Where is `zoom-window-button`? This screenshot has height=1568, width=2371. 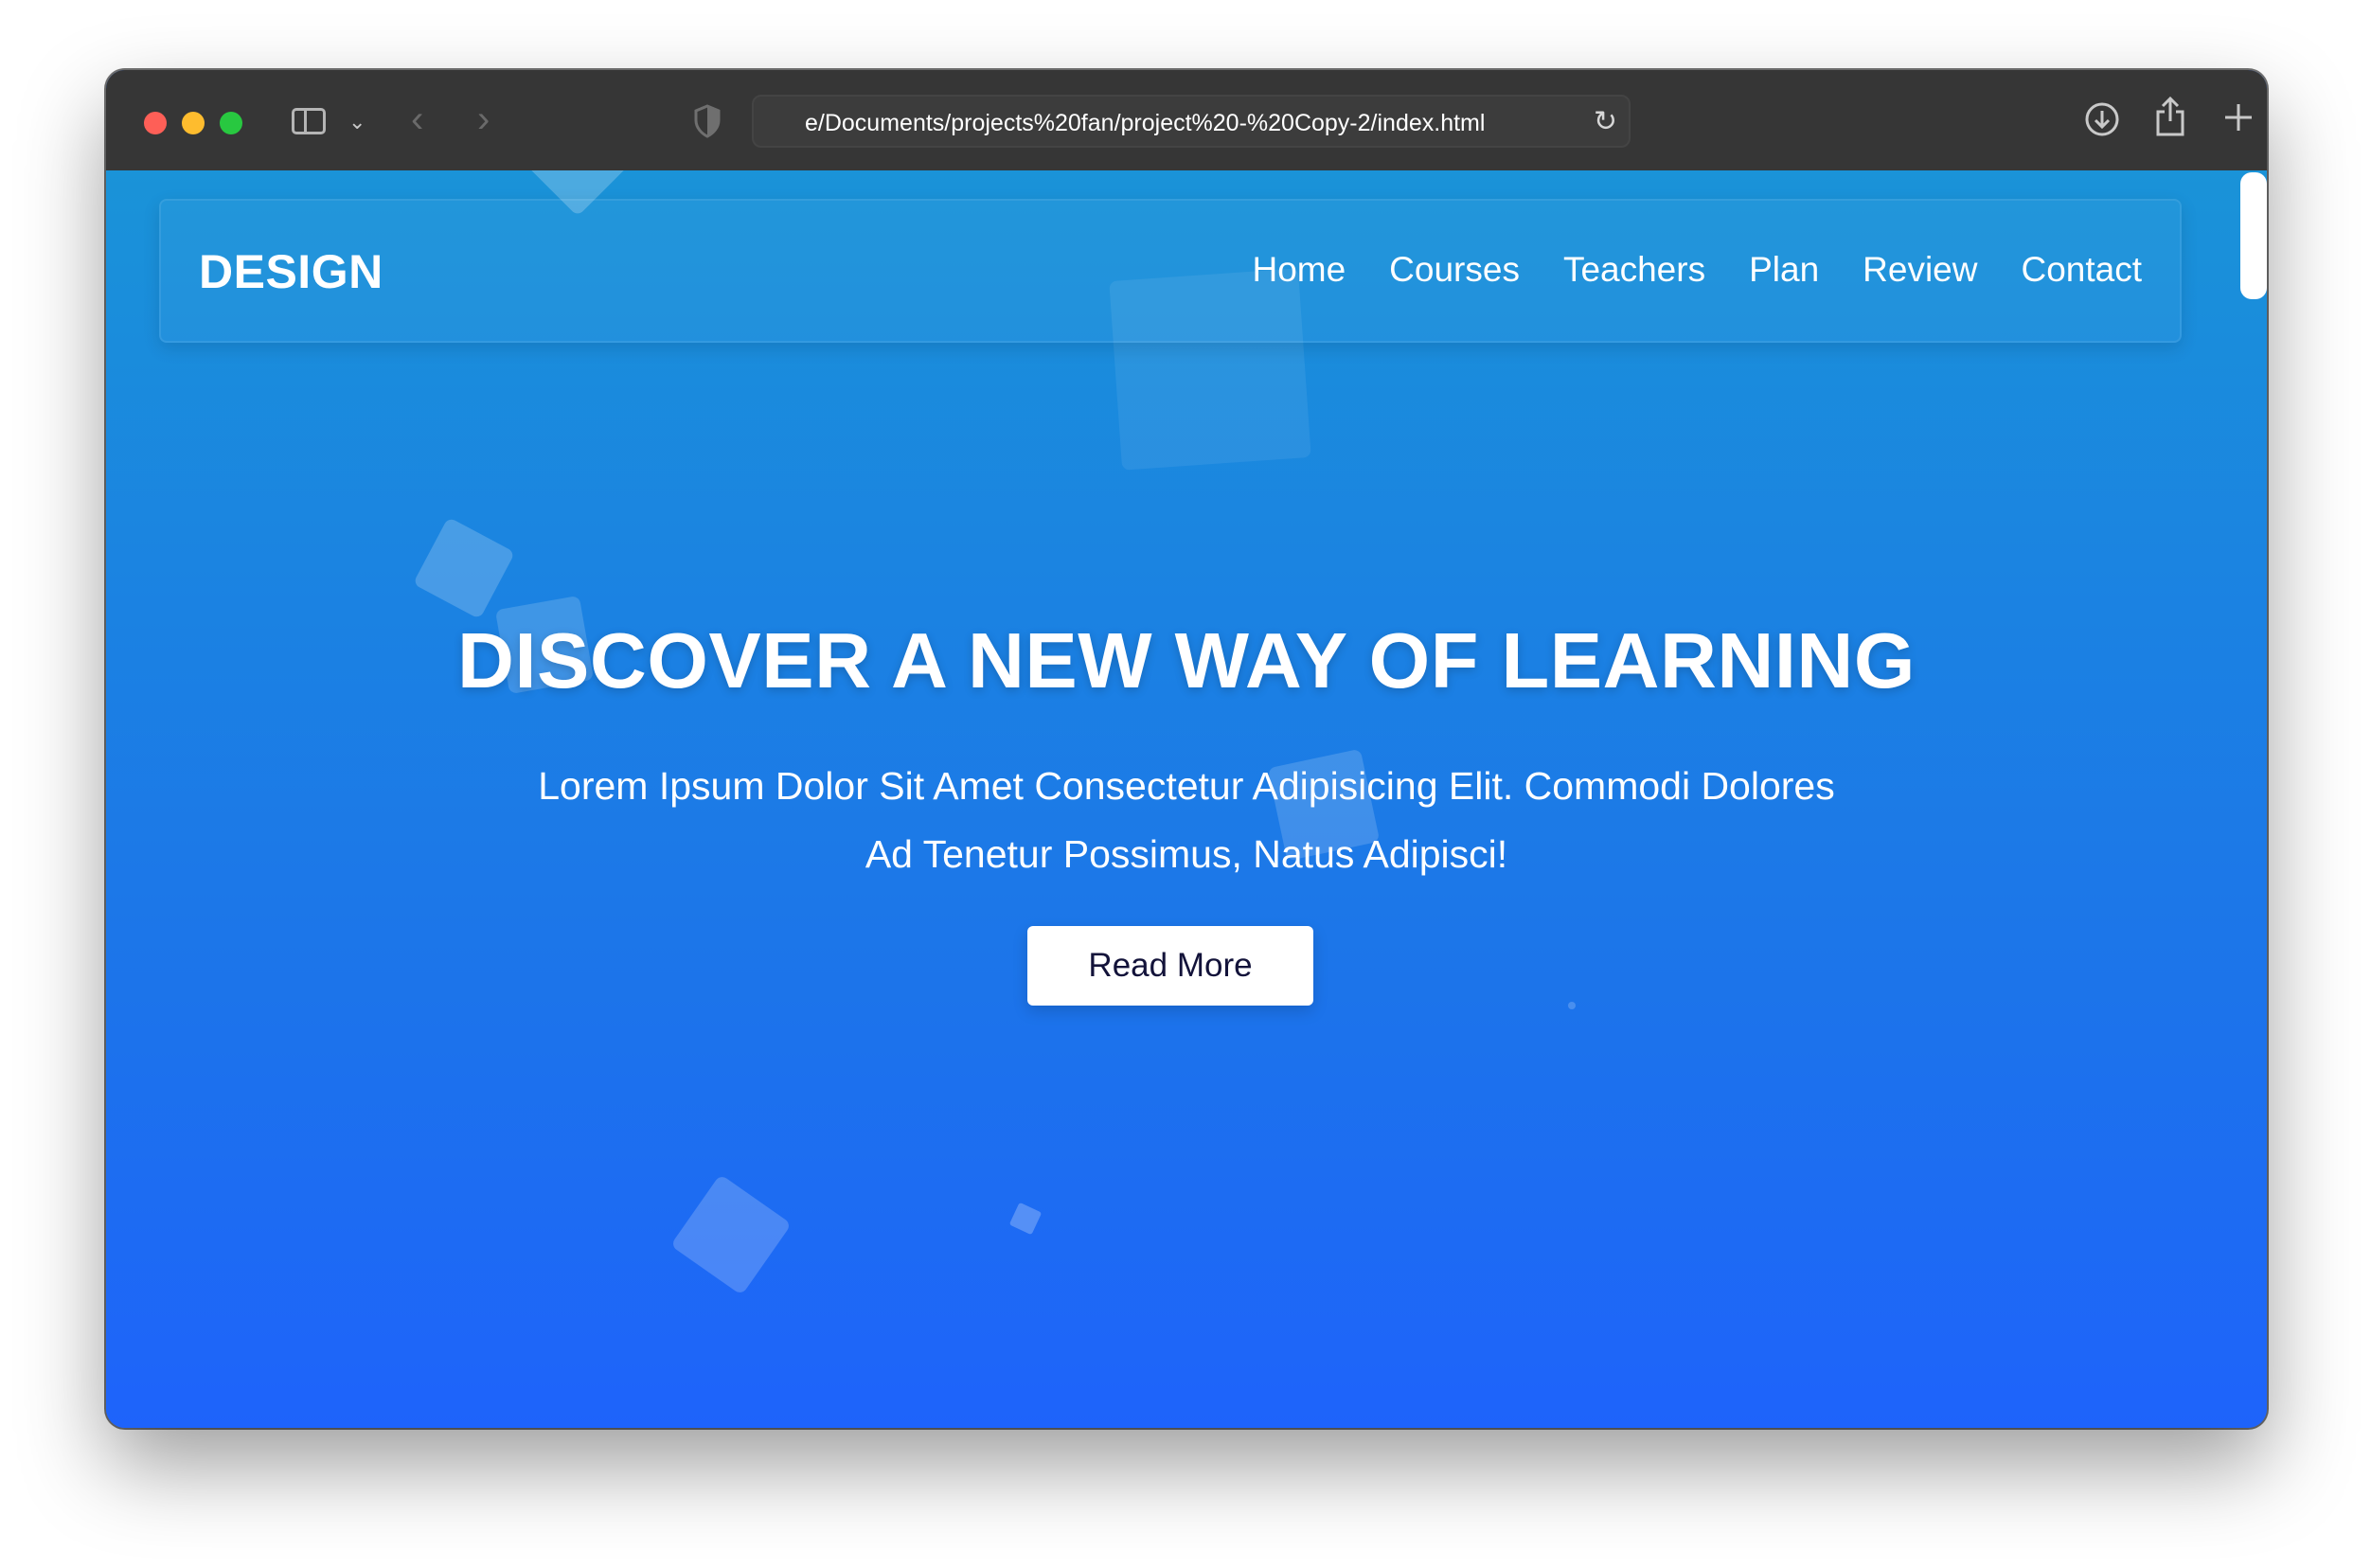 zoom-window-button is located at coordinates (231, 123).